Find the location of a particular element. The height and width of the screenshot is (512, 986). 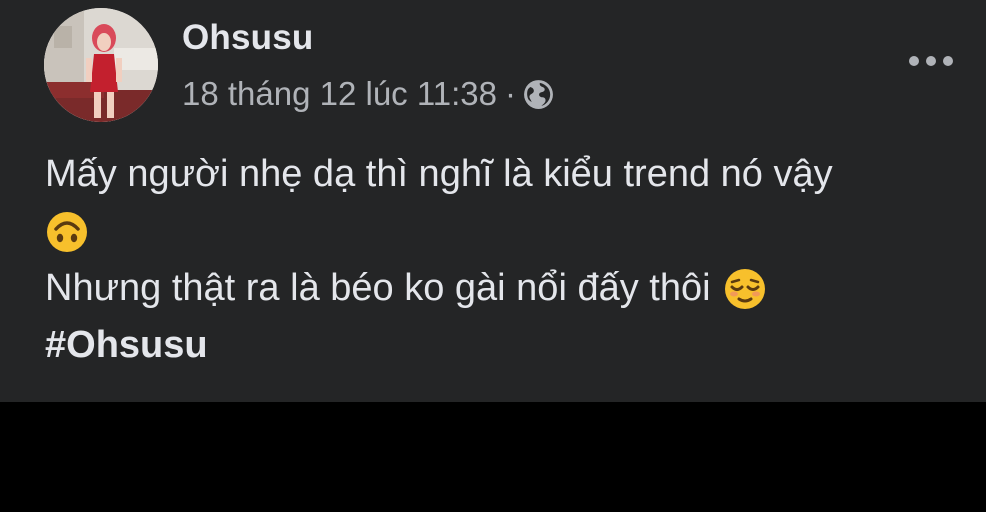

post-meta: 18 tháng 12 lúc 11:38 · is located at coordinates (368, 94).